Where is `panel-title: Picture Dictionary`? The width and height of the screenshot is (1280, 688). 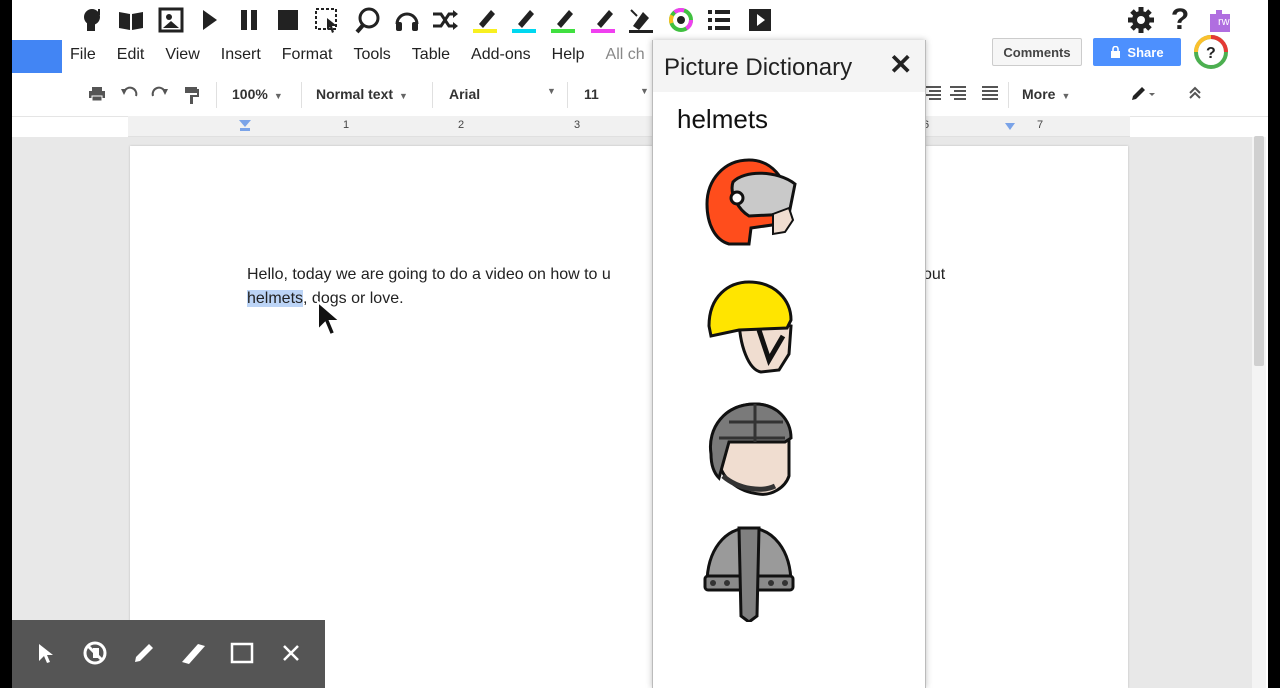
panel-title: Picture Dictionary is located at coordinates (758, 67).